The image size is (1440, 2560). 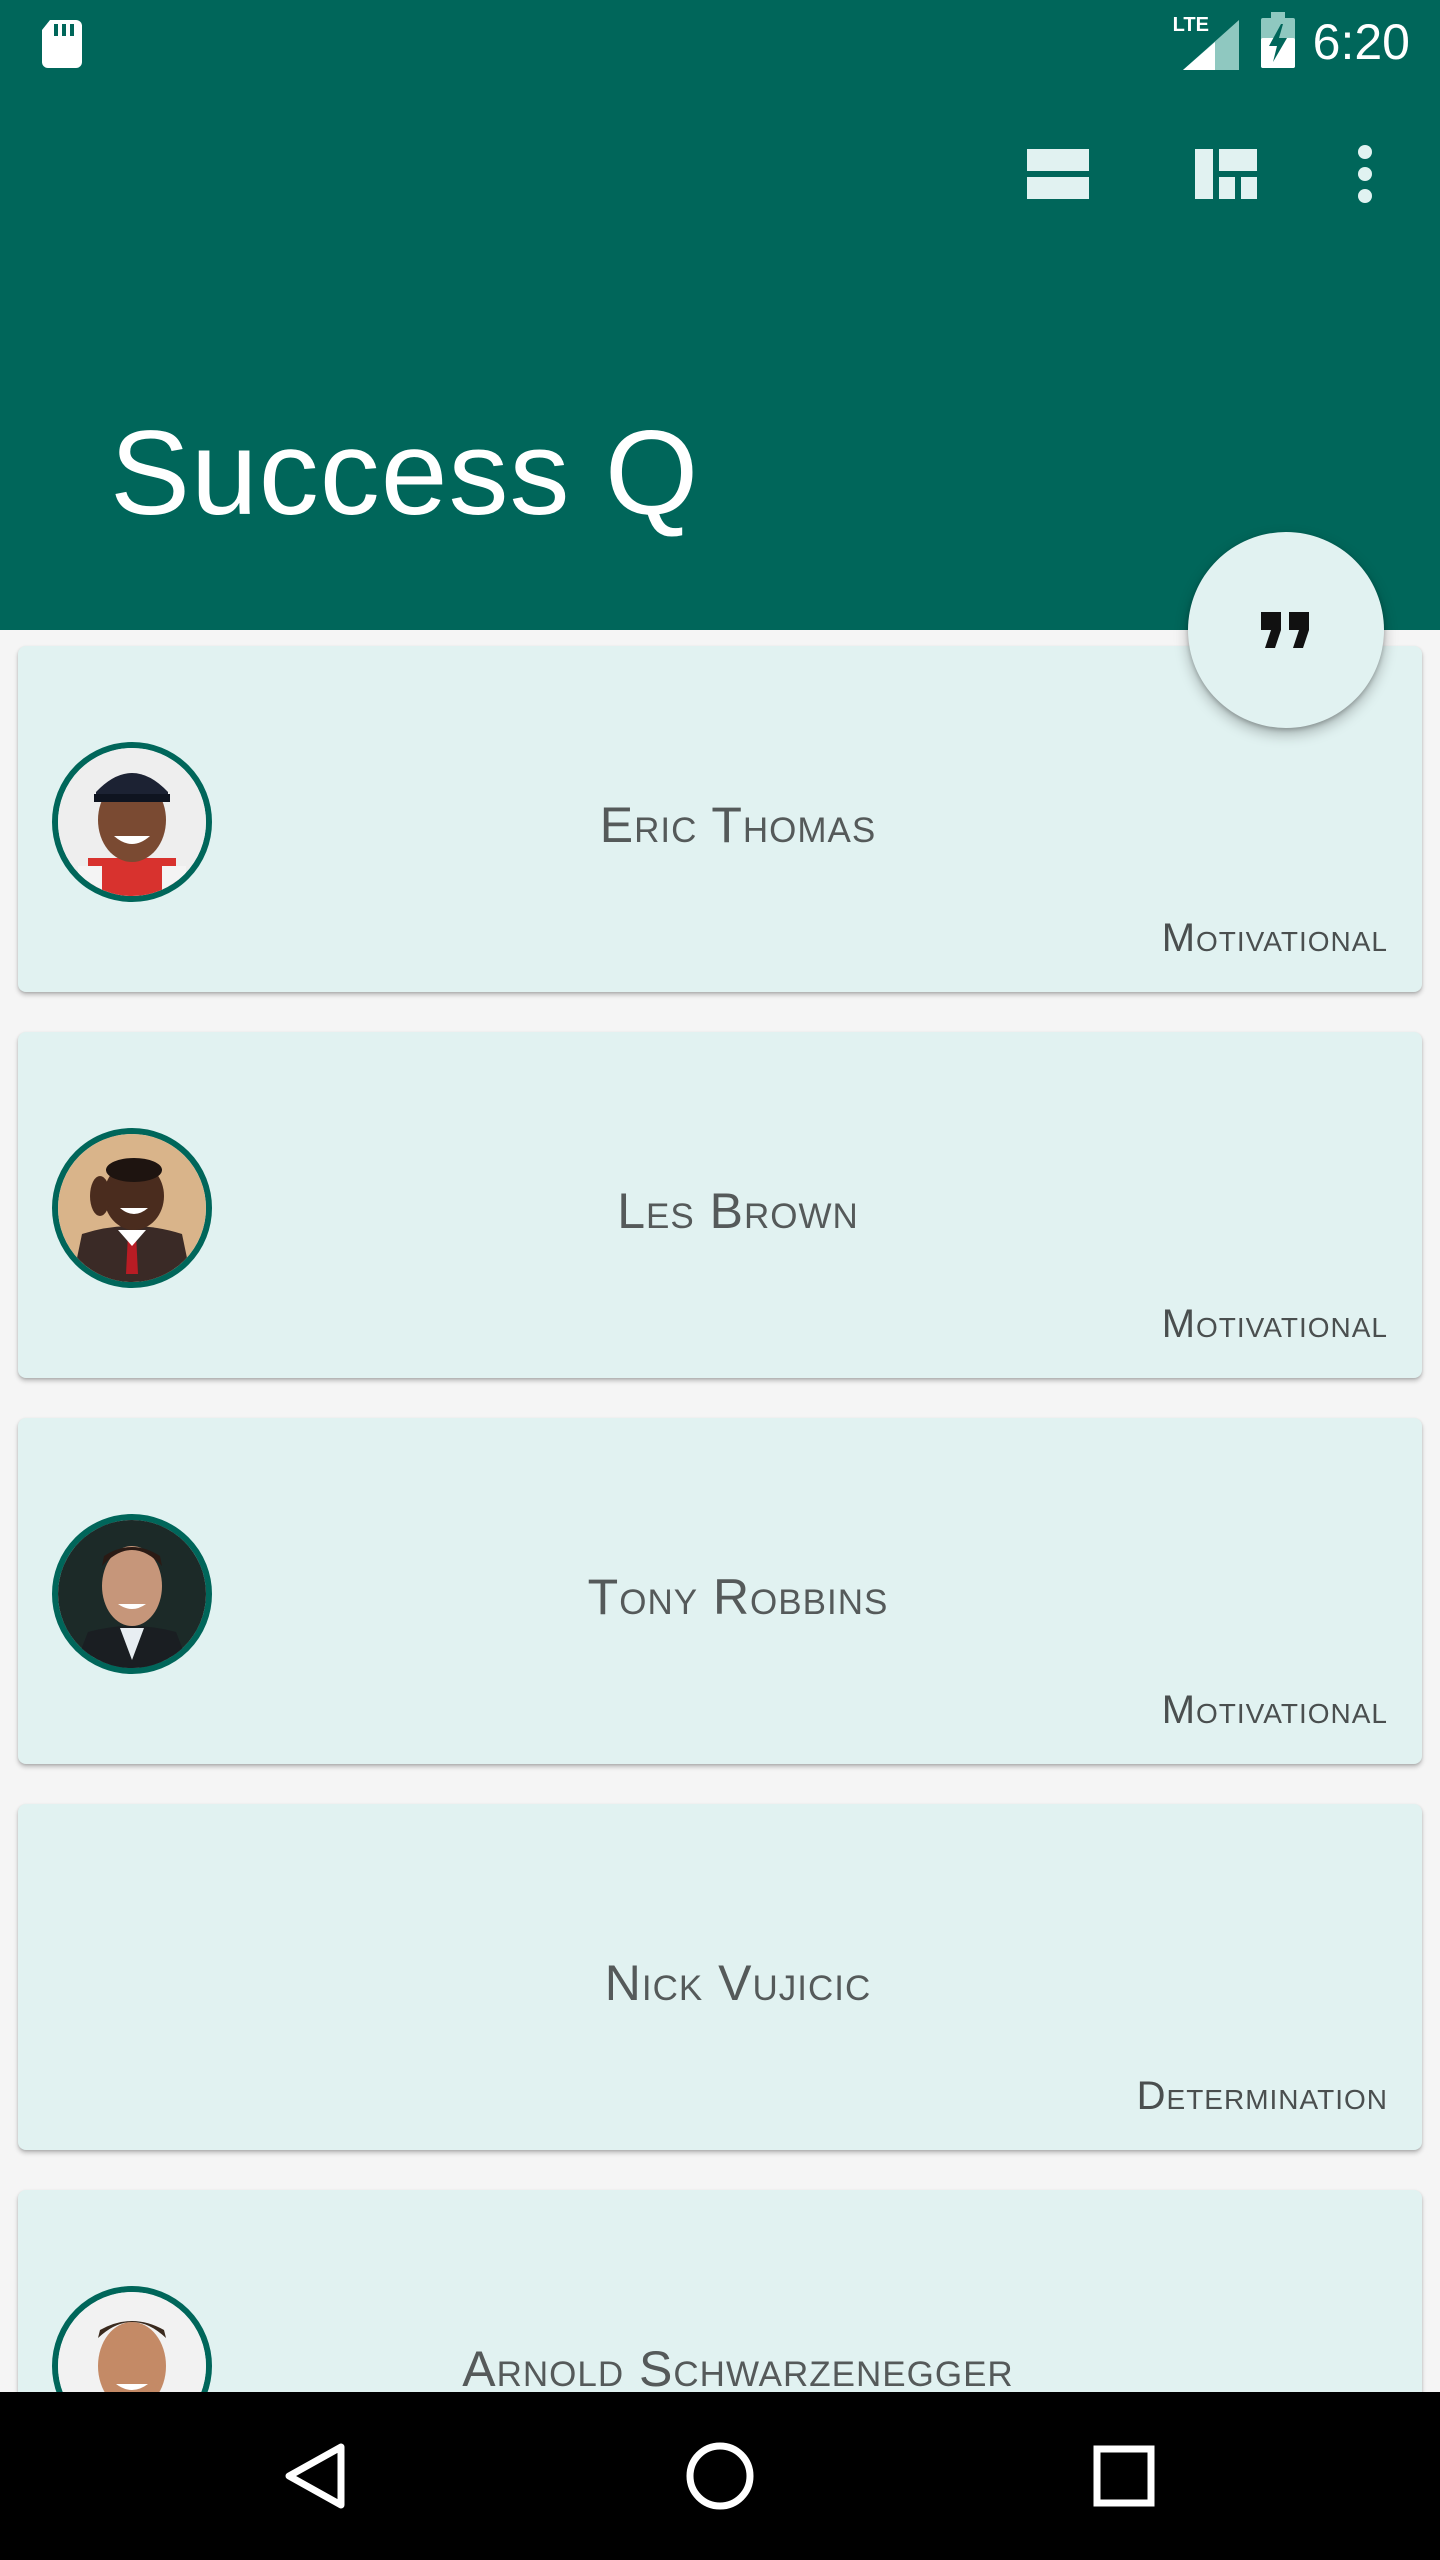 I want to click on person-name: Les Brown, so click(x=738, y=1211).